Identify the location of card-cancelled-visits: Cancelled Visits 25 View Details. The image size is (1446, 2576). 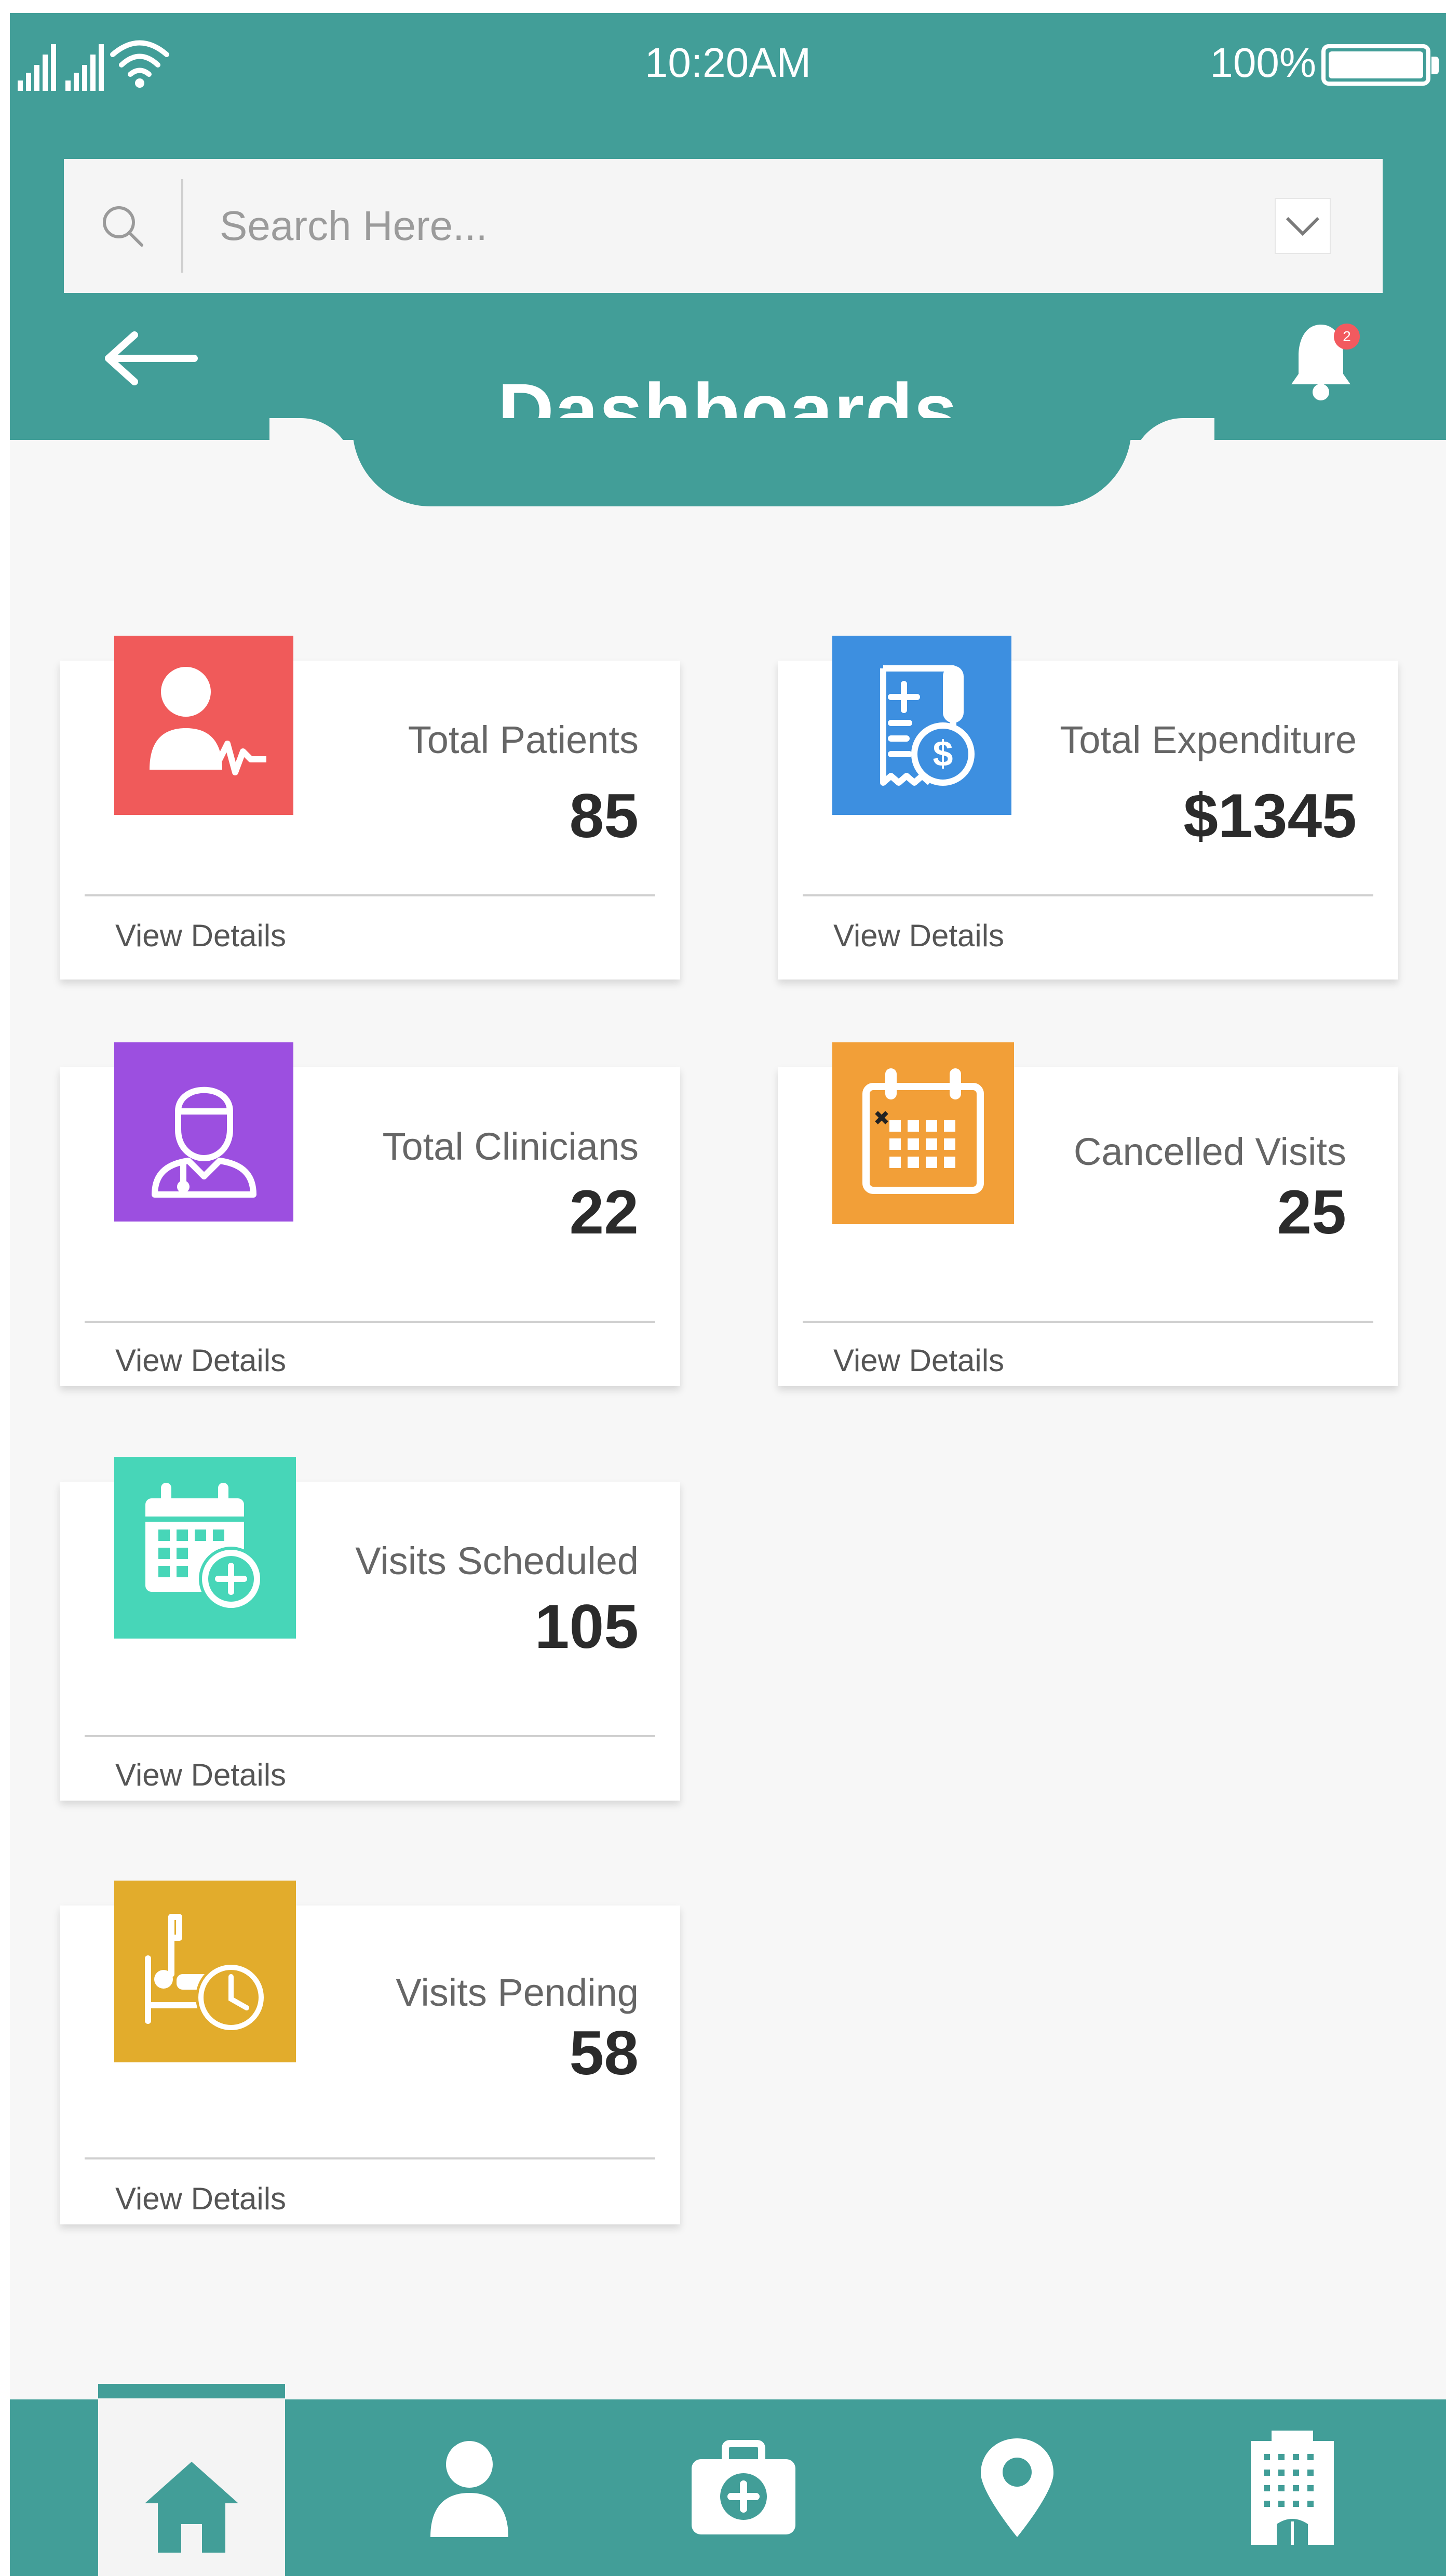
(1088, 1214).